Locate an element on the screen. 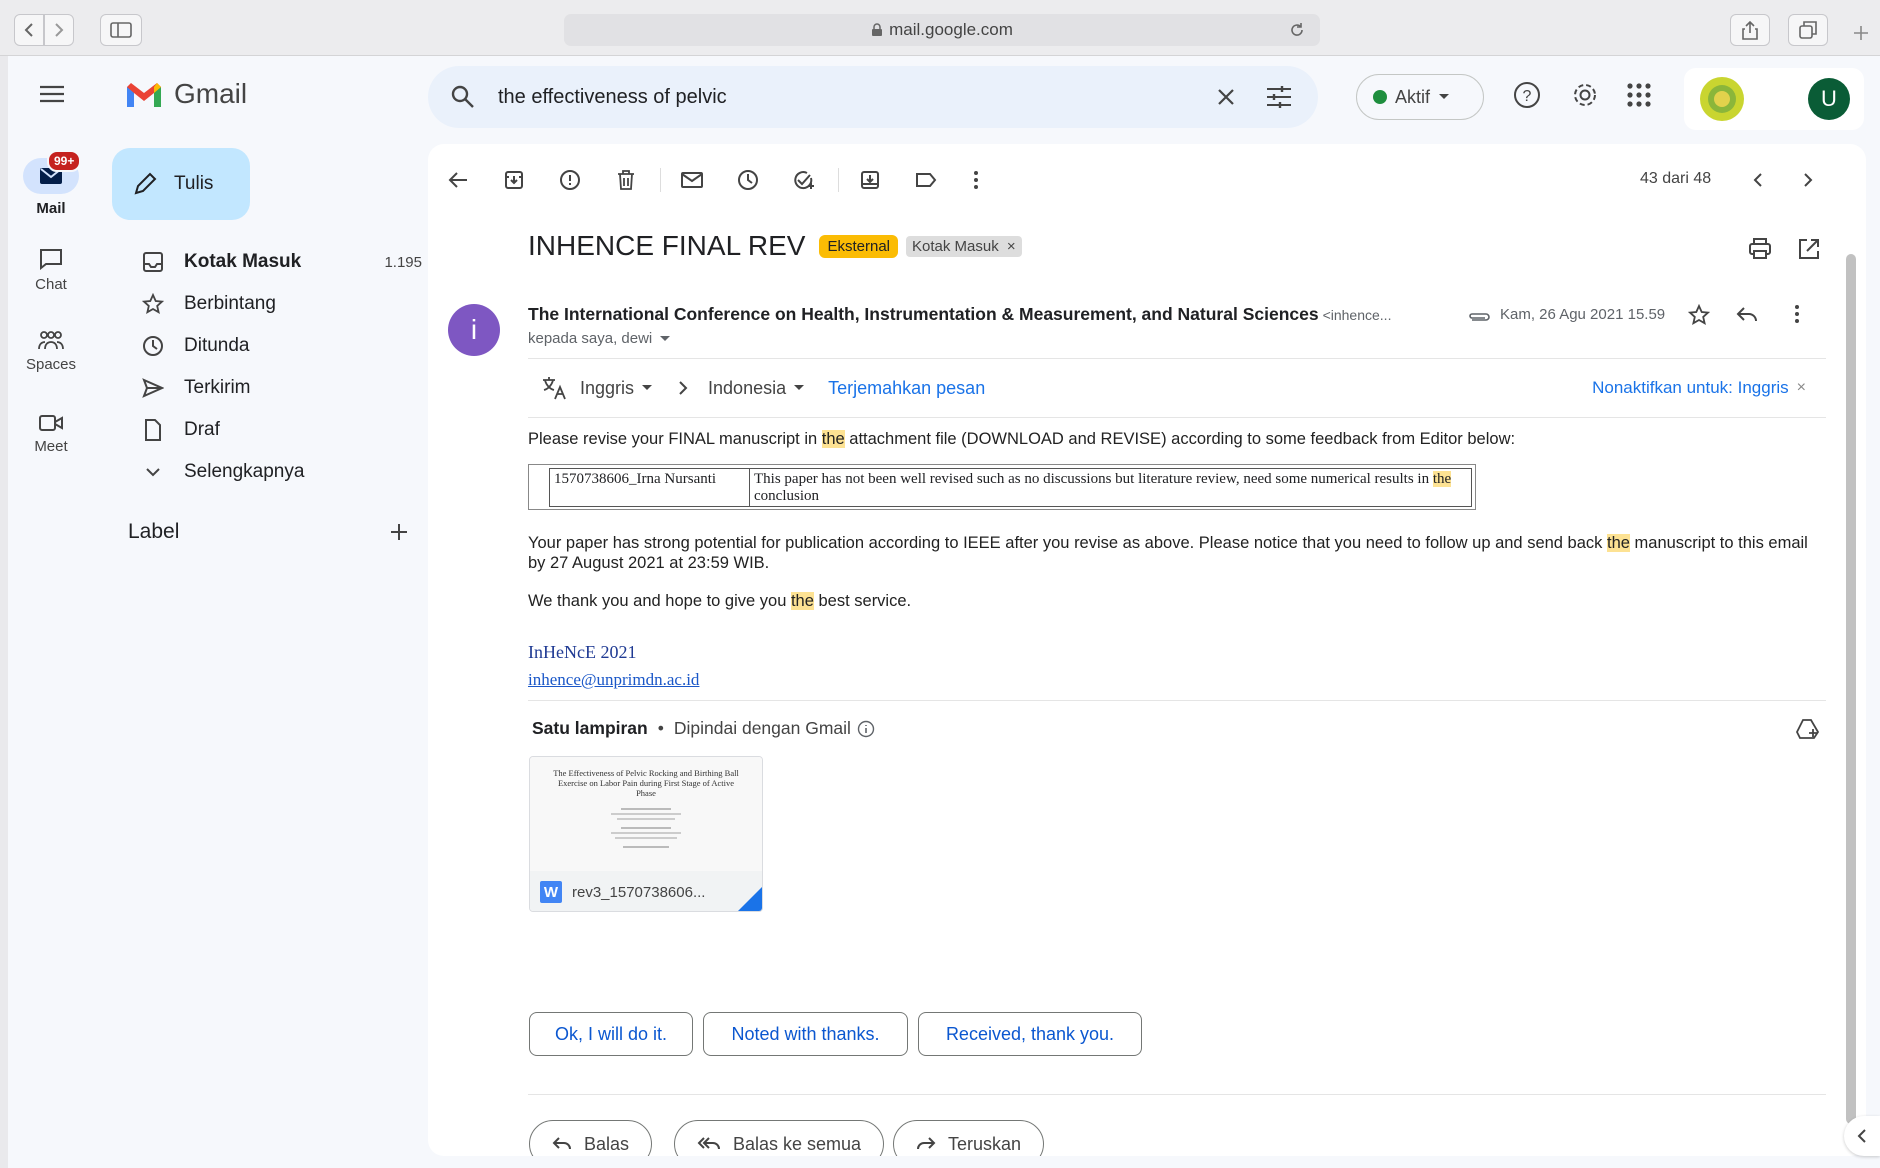 The width and height of the screenshot is (1880, 1168). smart-reply-button: Ok, I will do it. is located at coordinates (611, 1034).